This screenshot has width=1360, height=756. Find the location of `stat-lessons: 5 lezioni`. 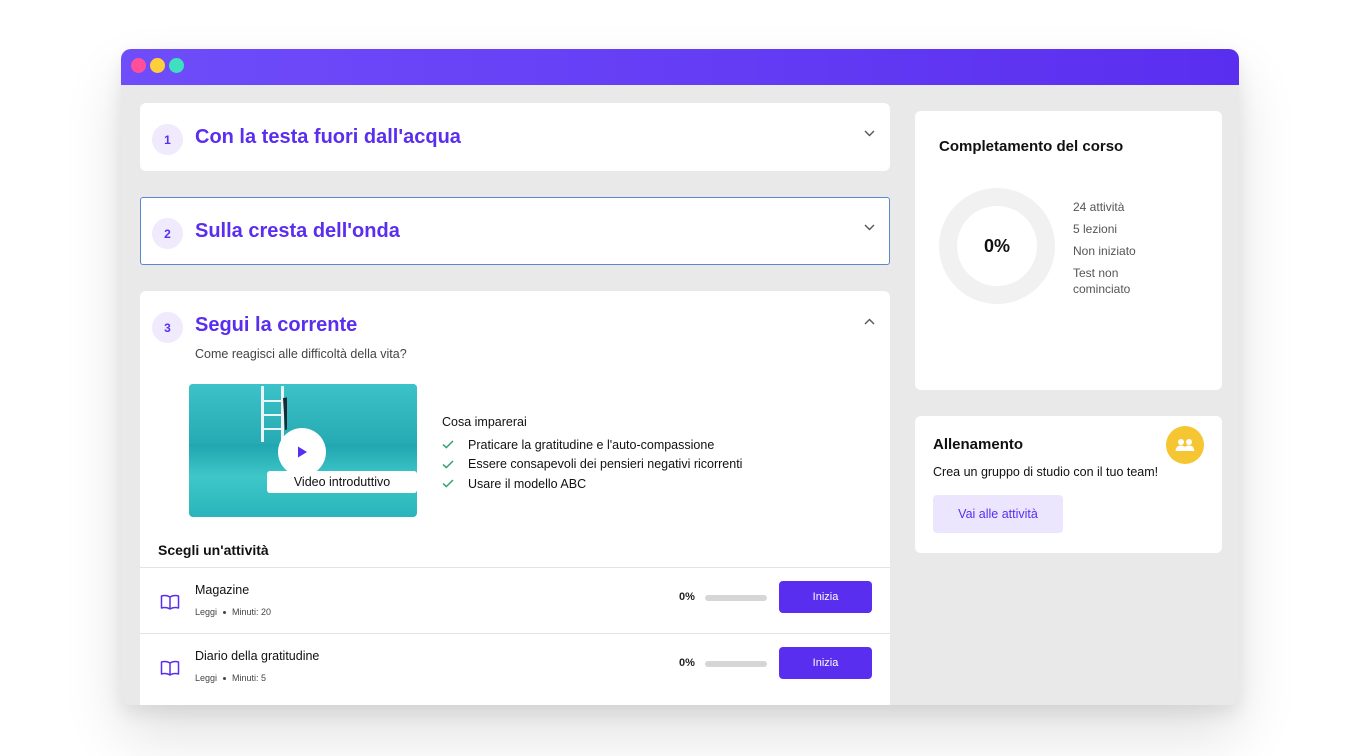

stat-lessons: 5 lezioni is located at coordinates (1095, 229).